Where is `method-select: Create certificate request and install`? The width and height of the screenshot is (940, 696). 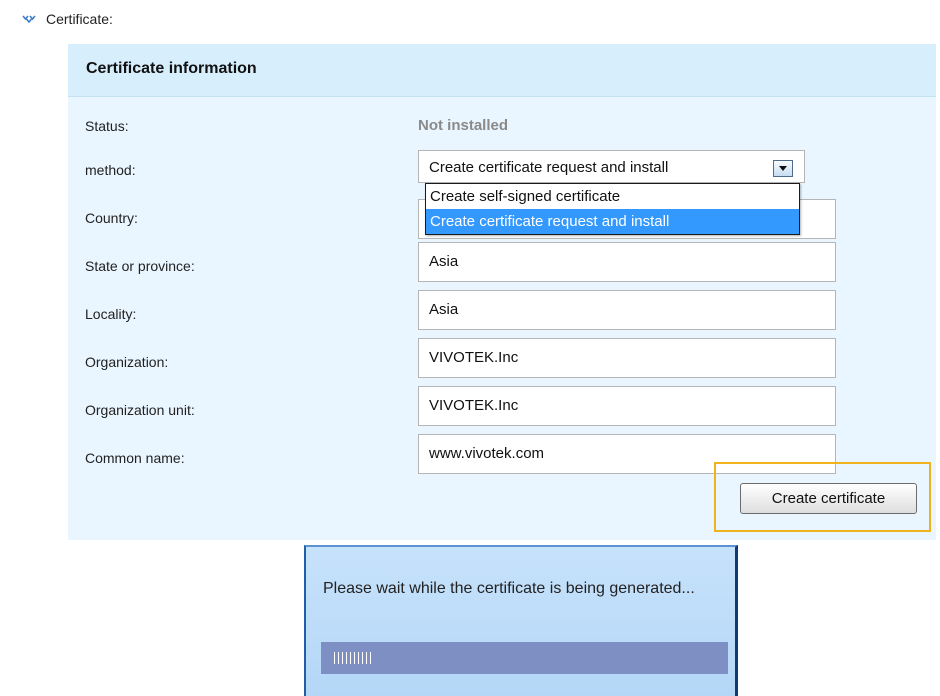
method-select: Create certificate request and install is located at coordinates (611, 166).